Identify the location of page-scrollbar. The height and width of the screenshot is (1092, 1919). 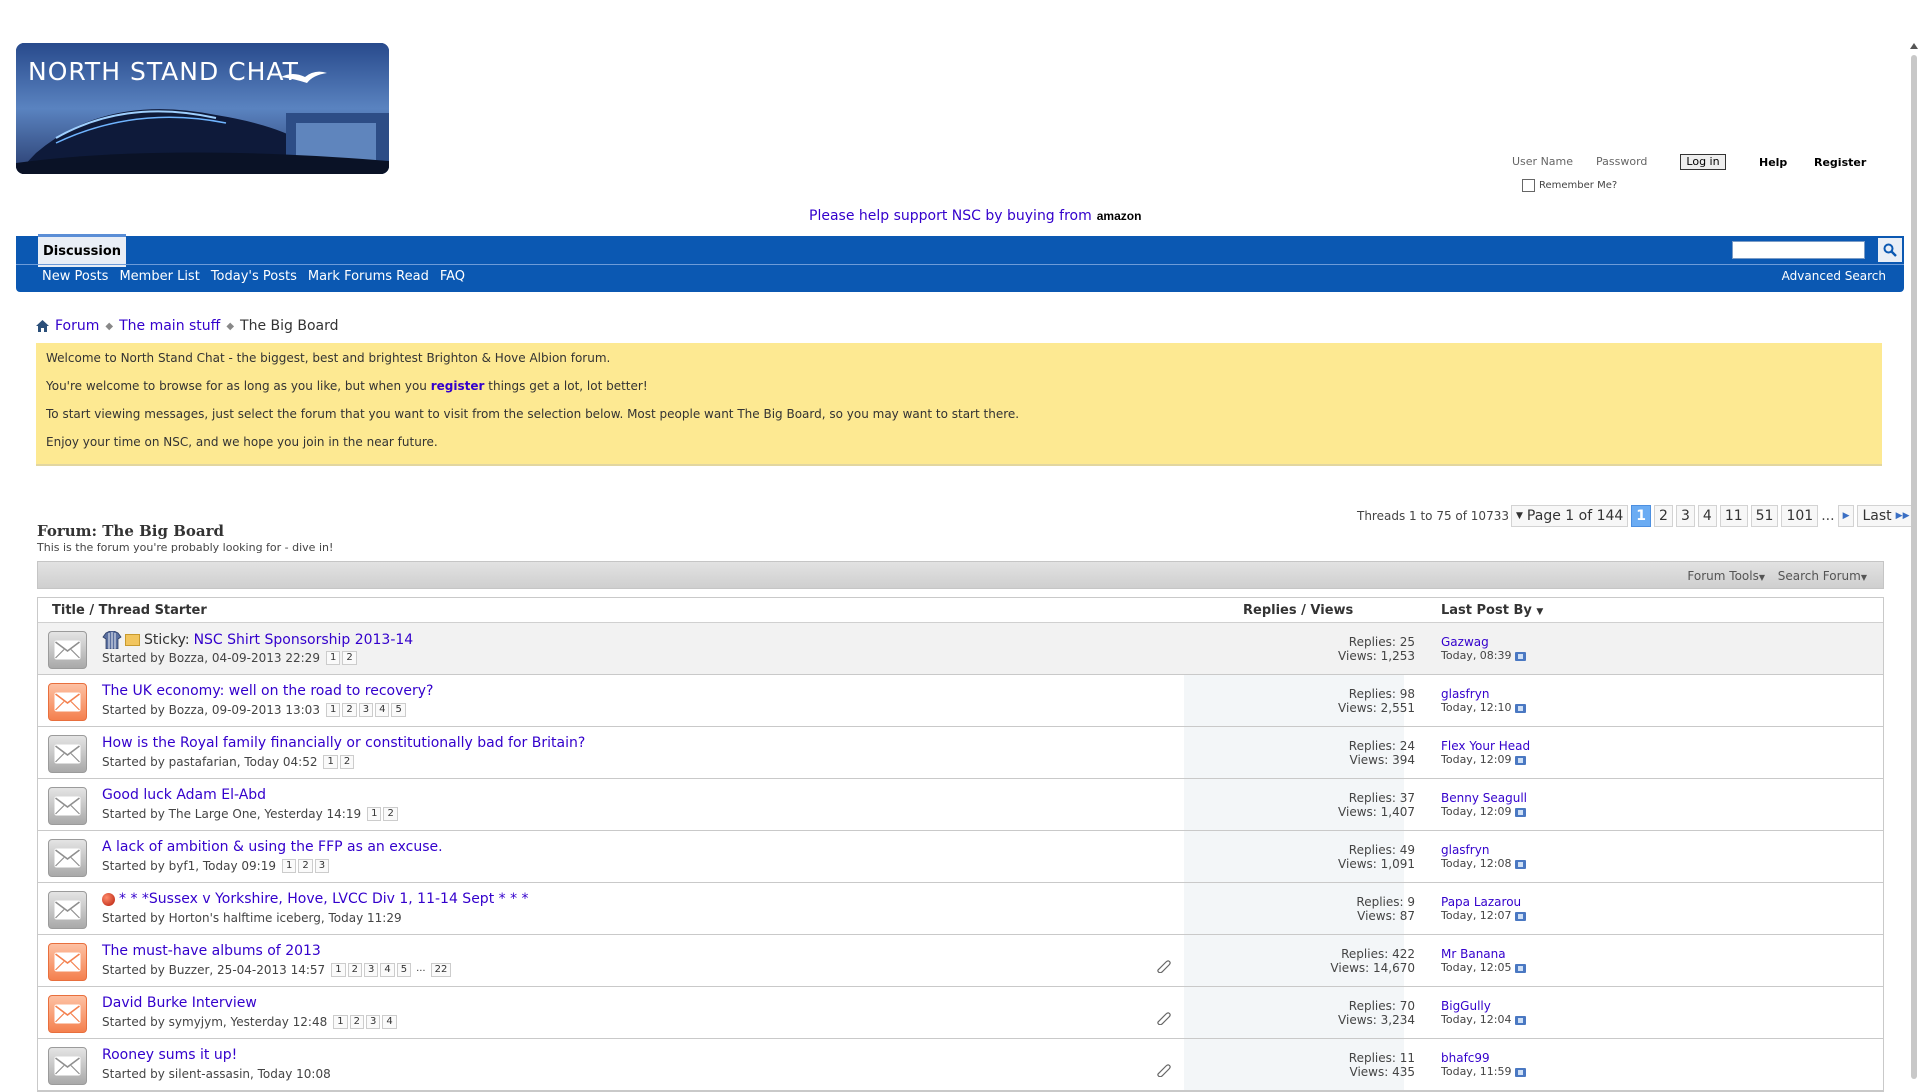
(1914, 561).